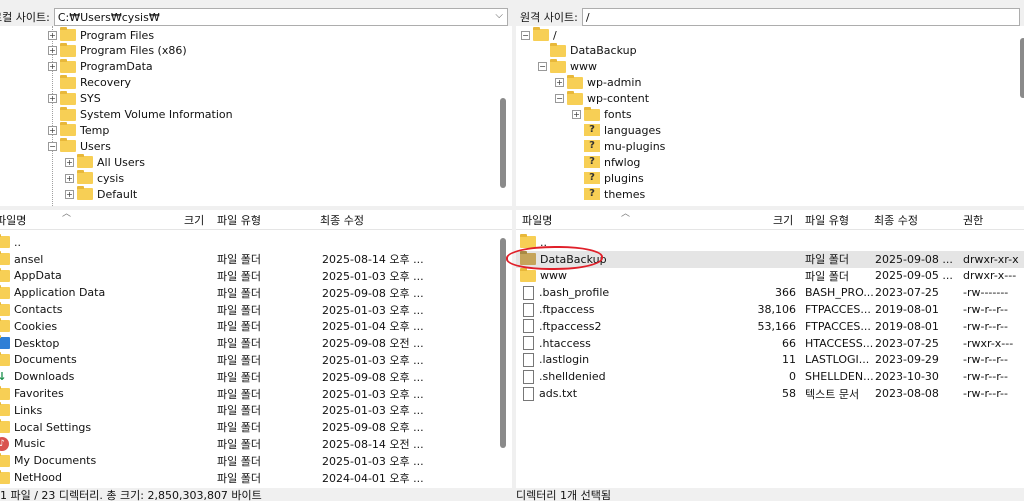 The width and height of the screenshot is (1024, 501). Describe the element at coordinates (280, 17) in the screenshot. I see `local-path-combobox: C:₩Users₩cysis₩ ⌵` at that location.